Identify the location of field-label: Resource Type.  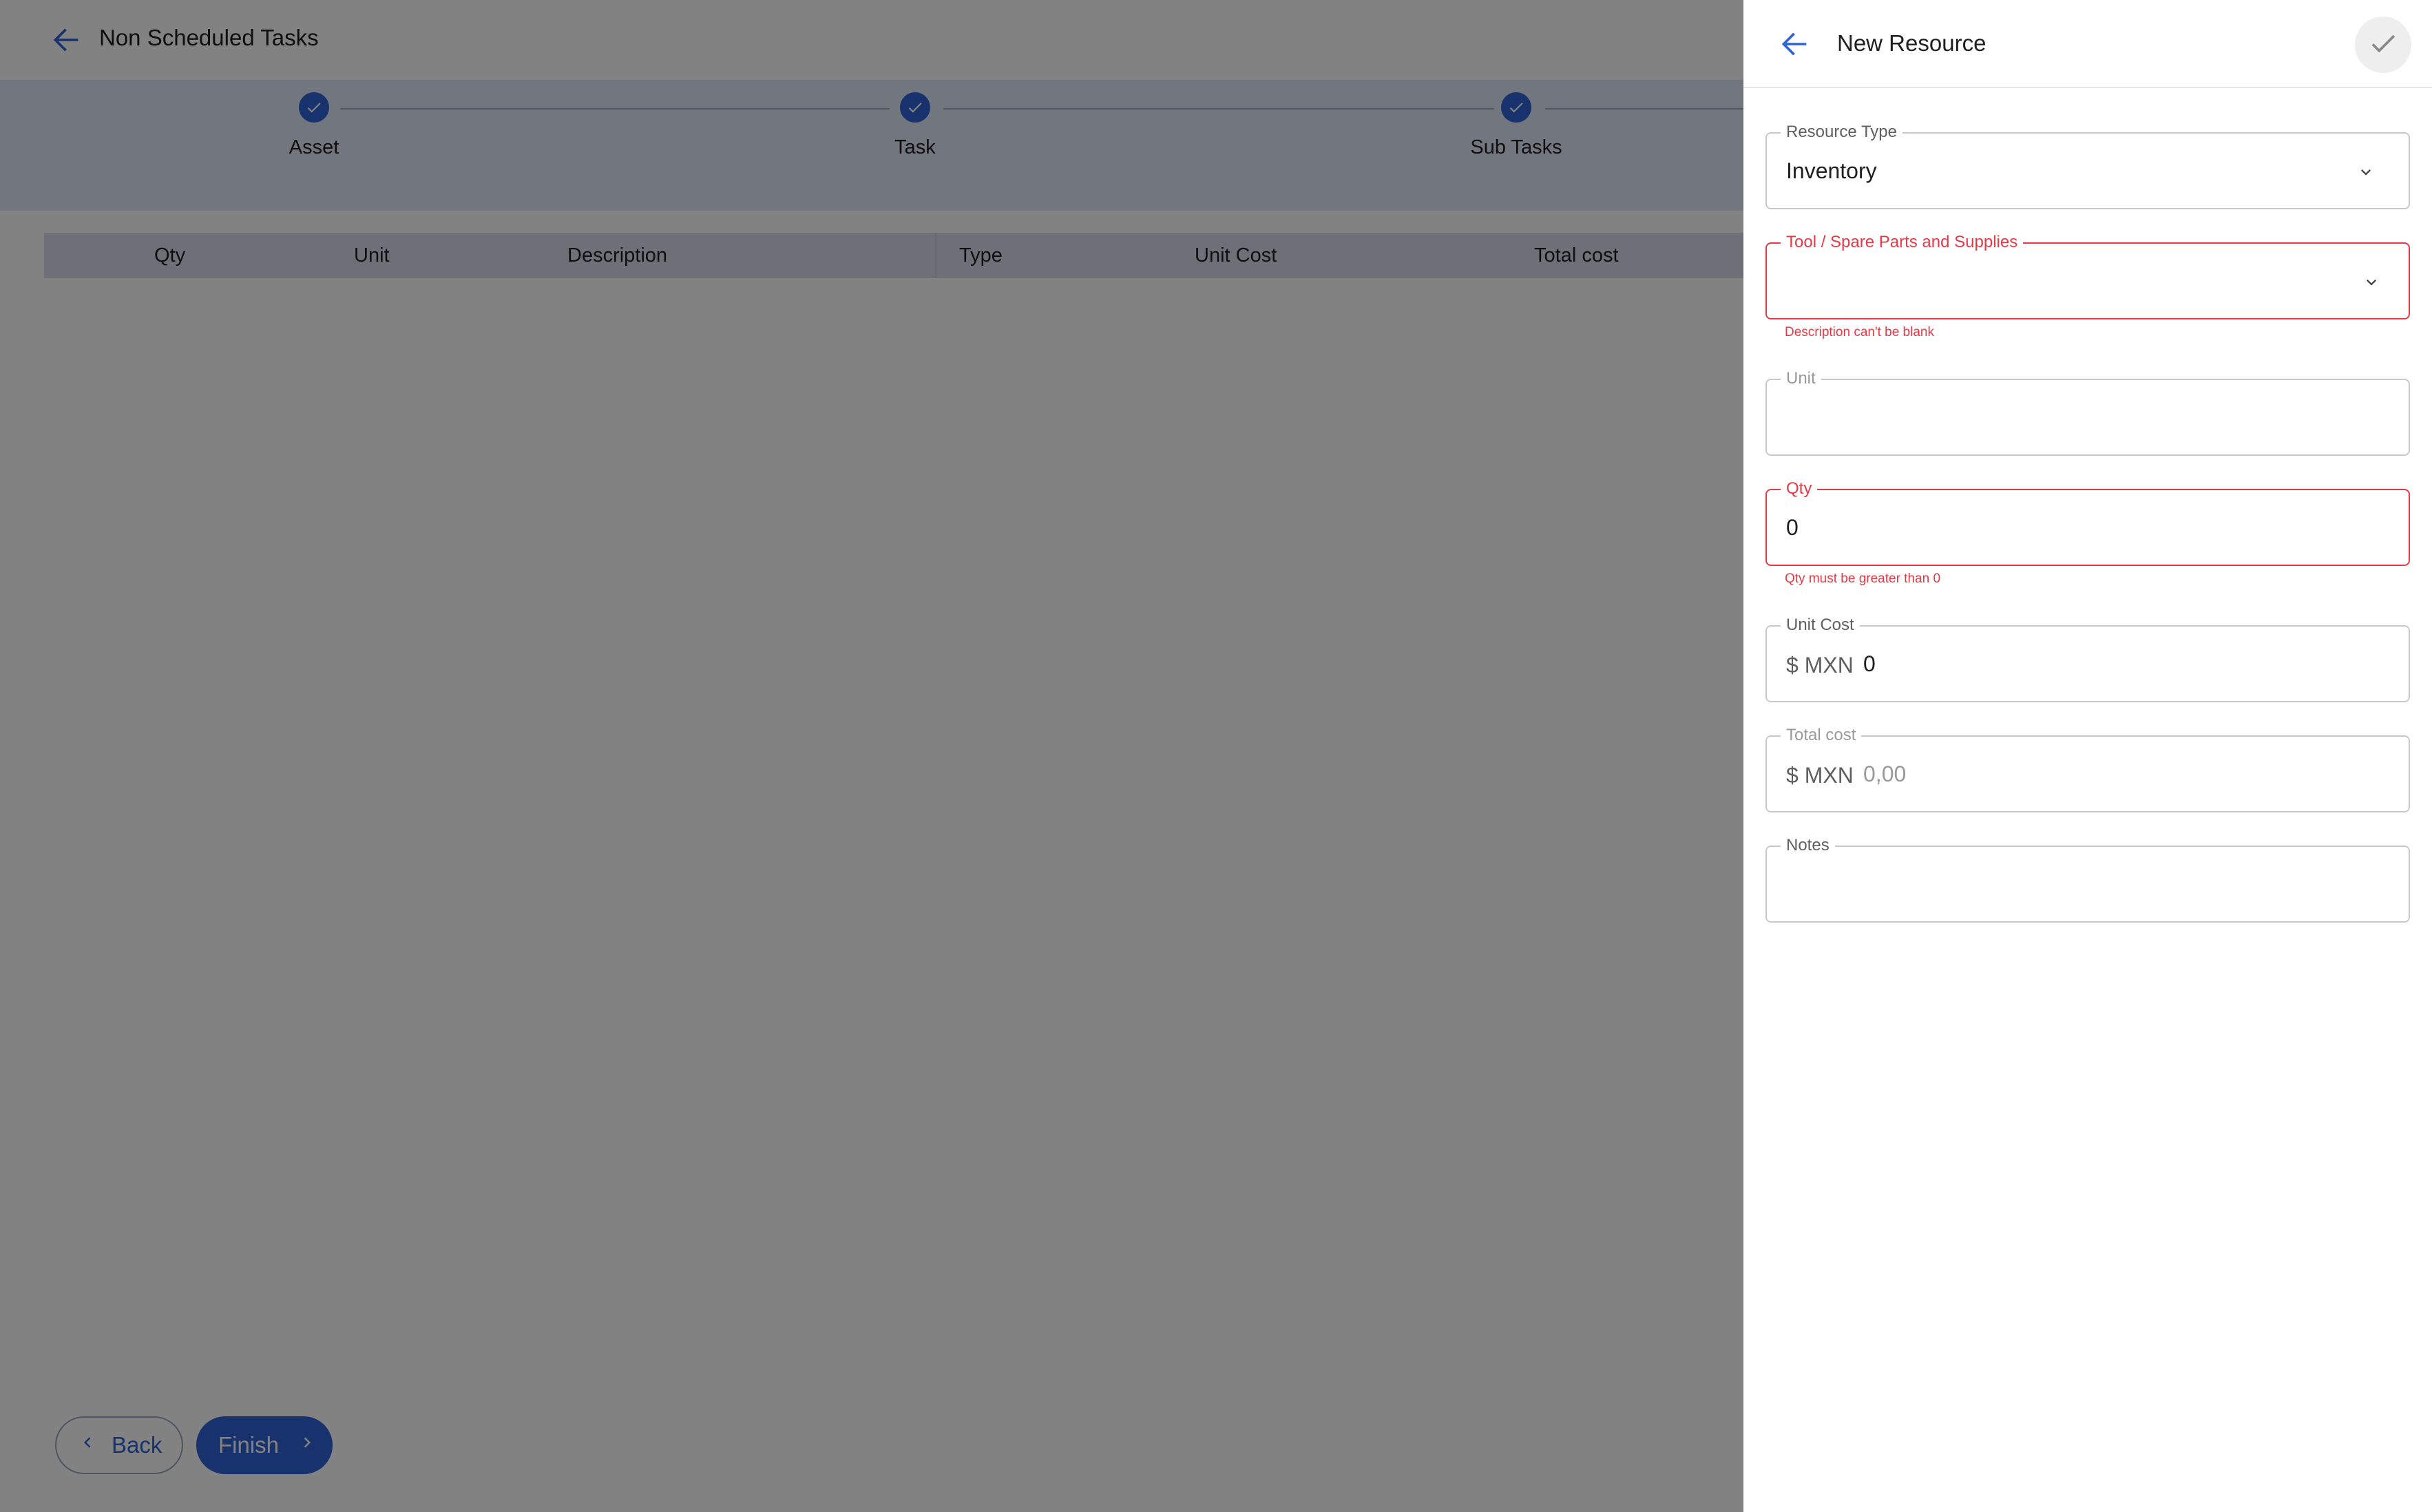
(1841, 132).